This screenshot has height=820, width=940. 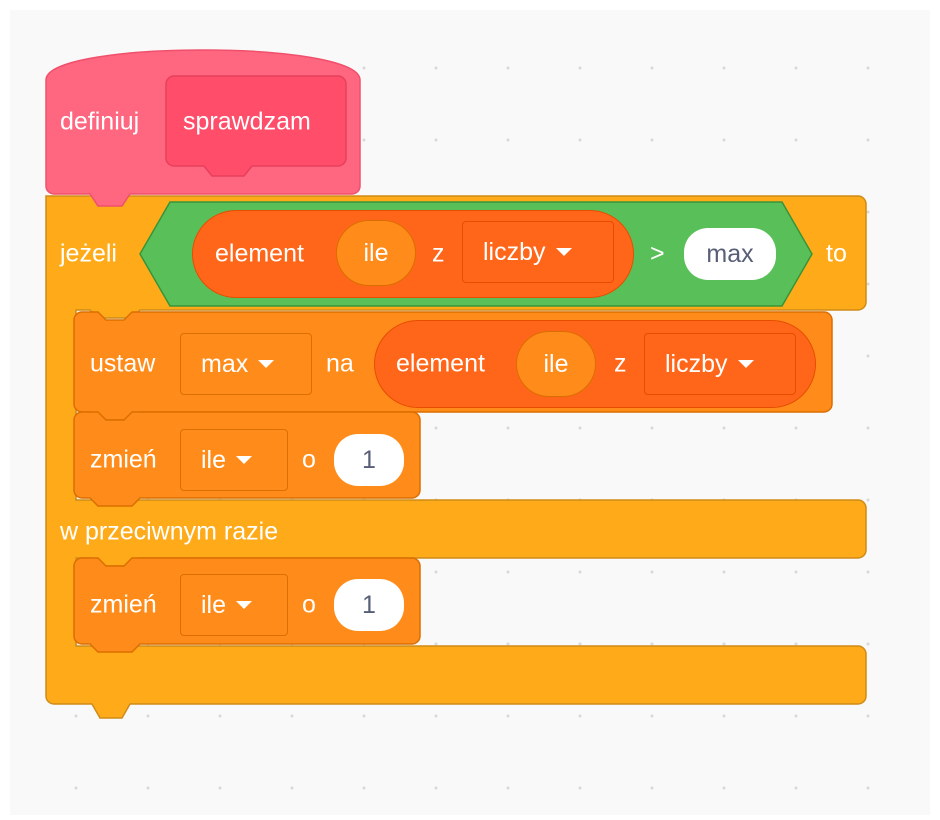 I want to click on caret-down-icon, so click(x=244, y=605).